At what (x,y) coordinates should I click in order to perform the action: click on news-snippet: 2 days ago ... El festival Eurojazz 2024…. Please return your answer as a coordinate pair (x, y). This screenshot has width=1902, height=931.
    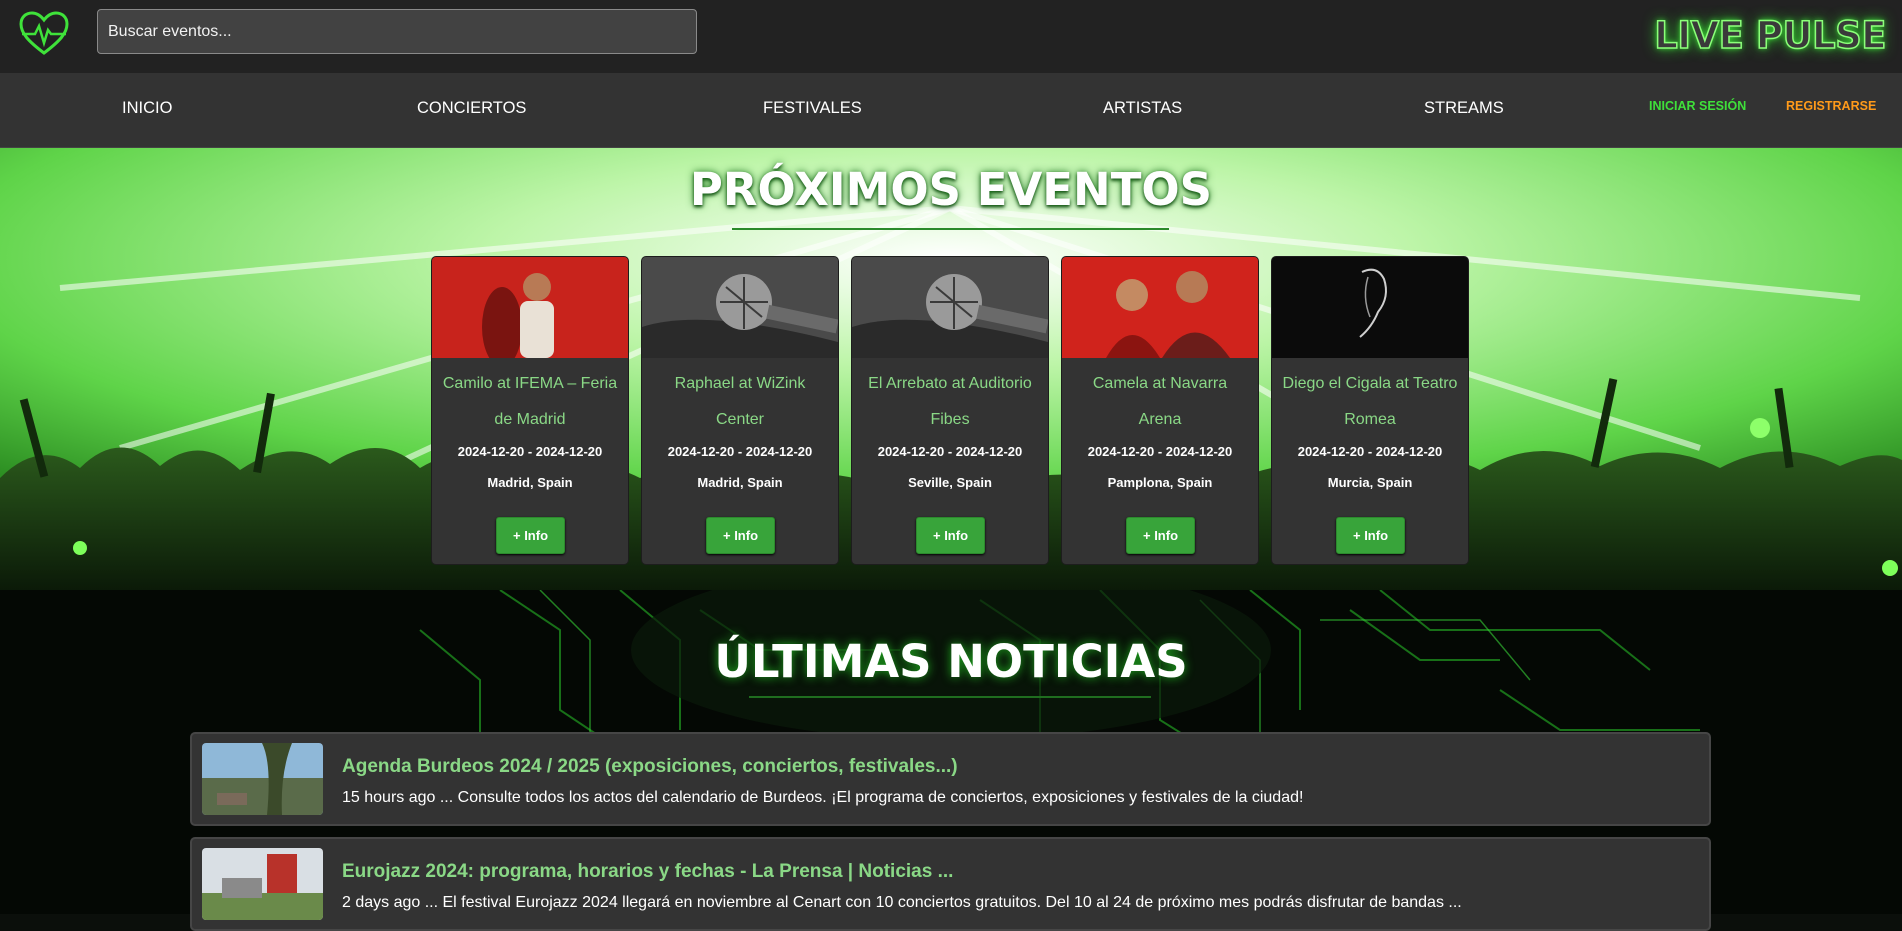
    Looking at the image, I should click on (902, 902).